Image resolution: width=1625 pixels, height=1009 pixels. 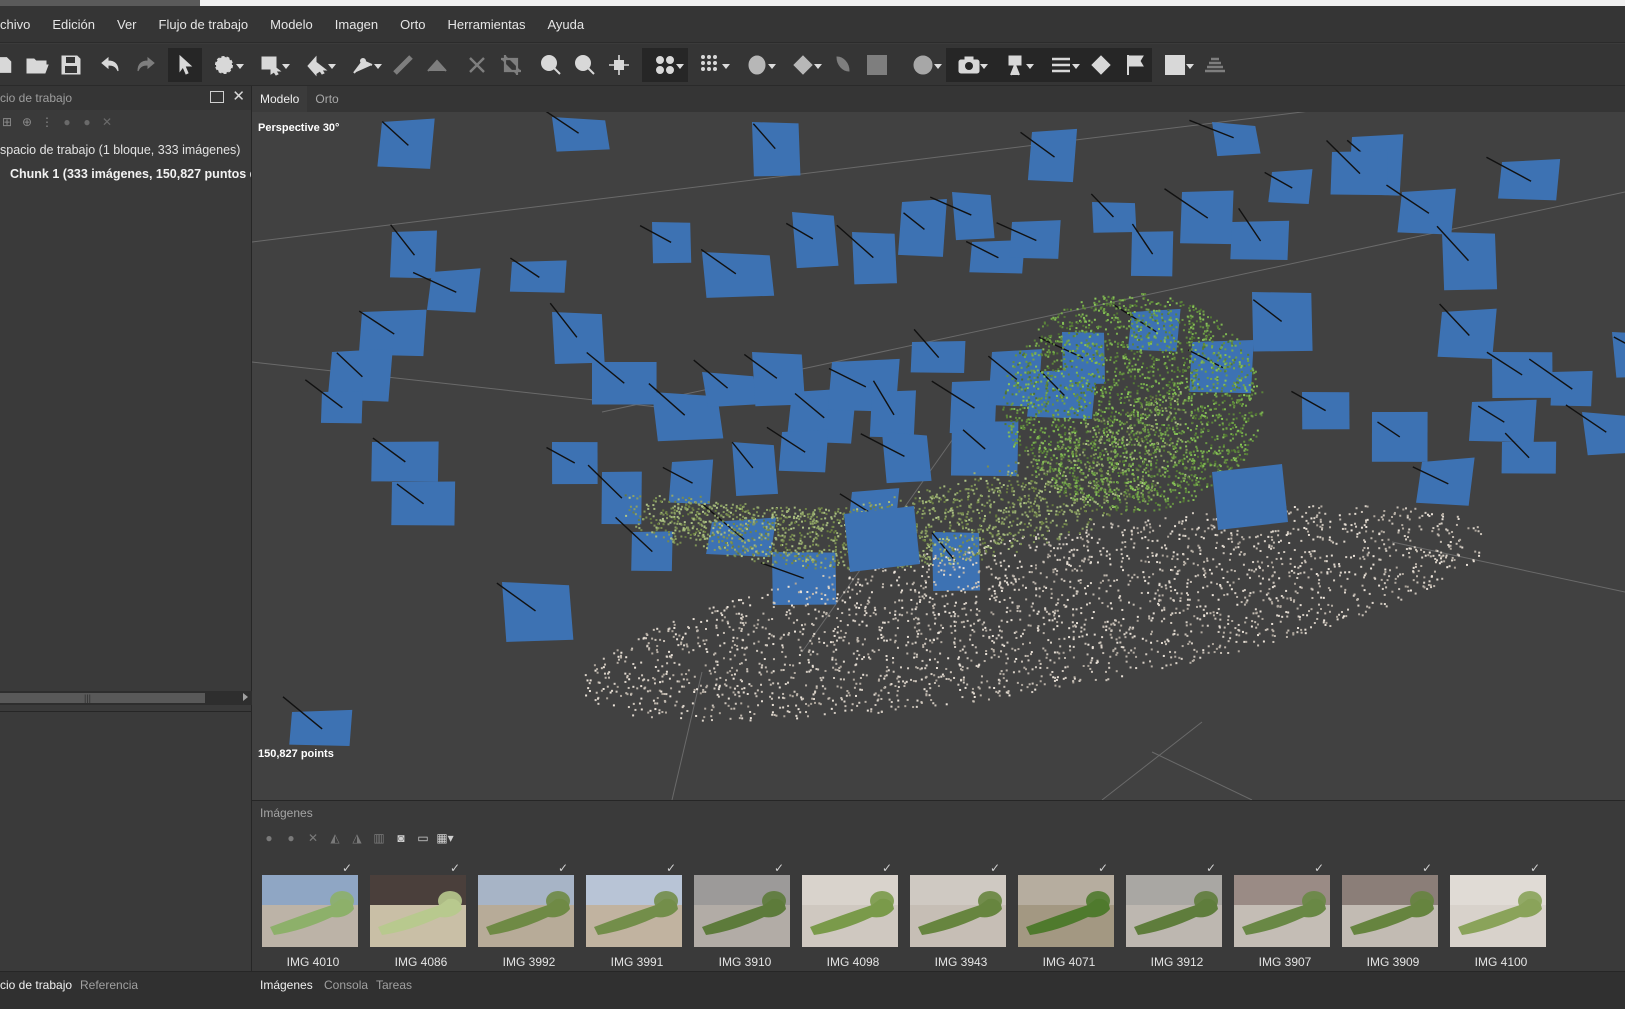 I want to click on camera-icon, so click(x=969, y=64).